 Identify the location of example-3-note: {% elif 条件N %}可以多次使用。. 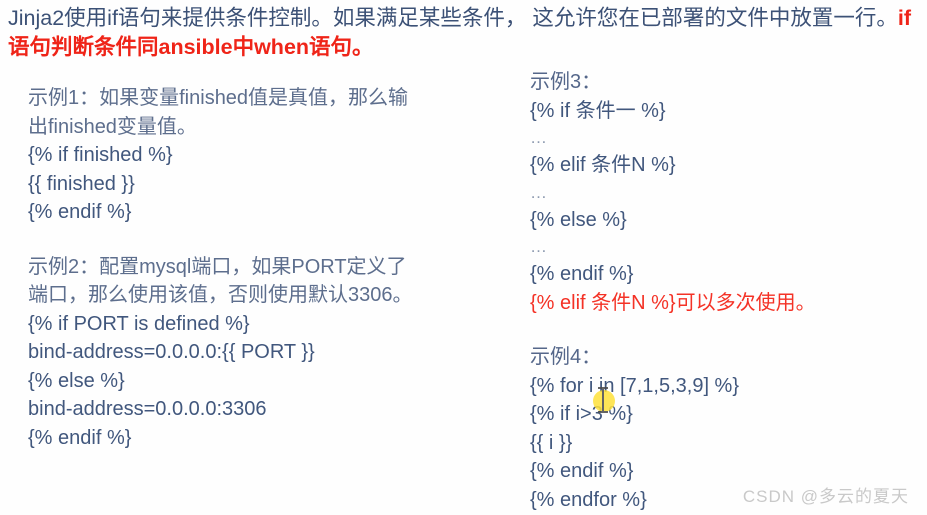
(673, 302).